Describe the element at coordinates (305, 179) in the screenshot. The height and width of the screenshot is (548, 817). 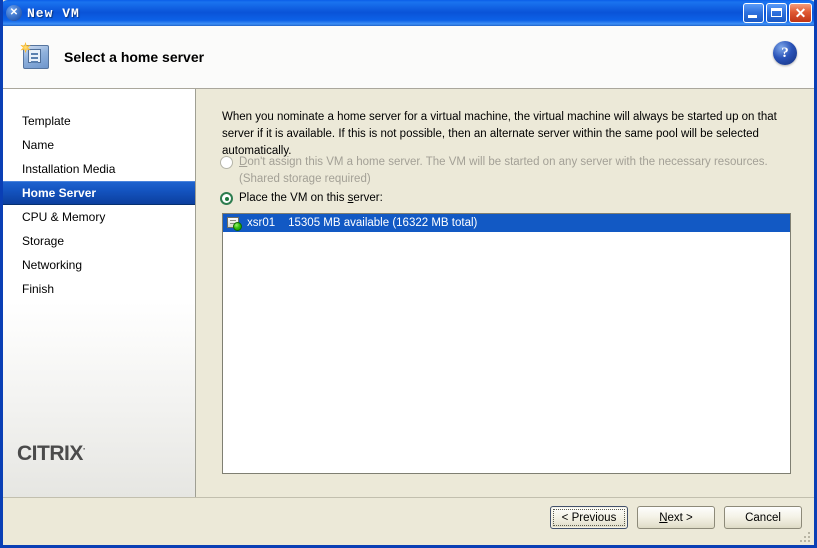
I see `radio-no-home-server-sublabel: (Shared storage required)` at that location.